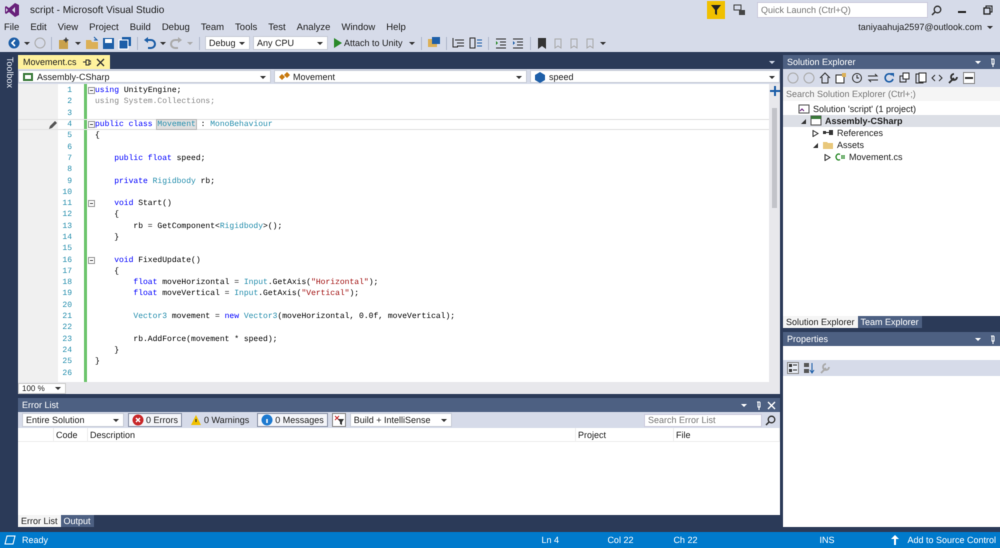 The image size is (1000, 548). Describe the element at coordinates (64, 62) in the screenshot. I see `document-tab: Movement.cs` at that location.